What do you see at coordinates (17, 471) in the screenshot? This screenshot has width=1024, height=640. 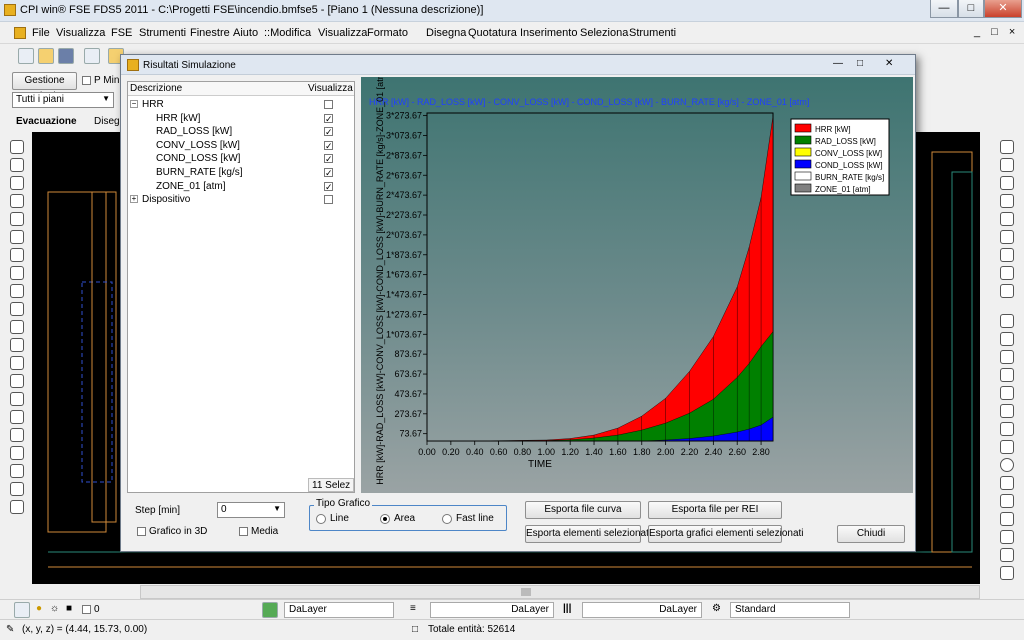 I see `layers-icon` at bounding box center [17, 471].